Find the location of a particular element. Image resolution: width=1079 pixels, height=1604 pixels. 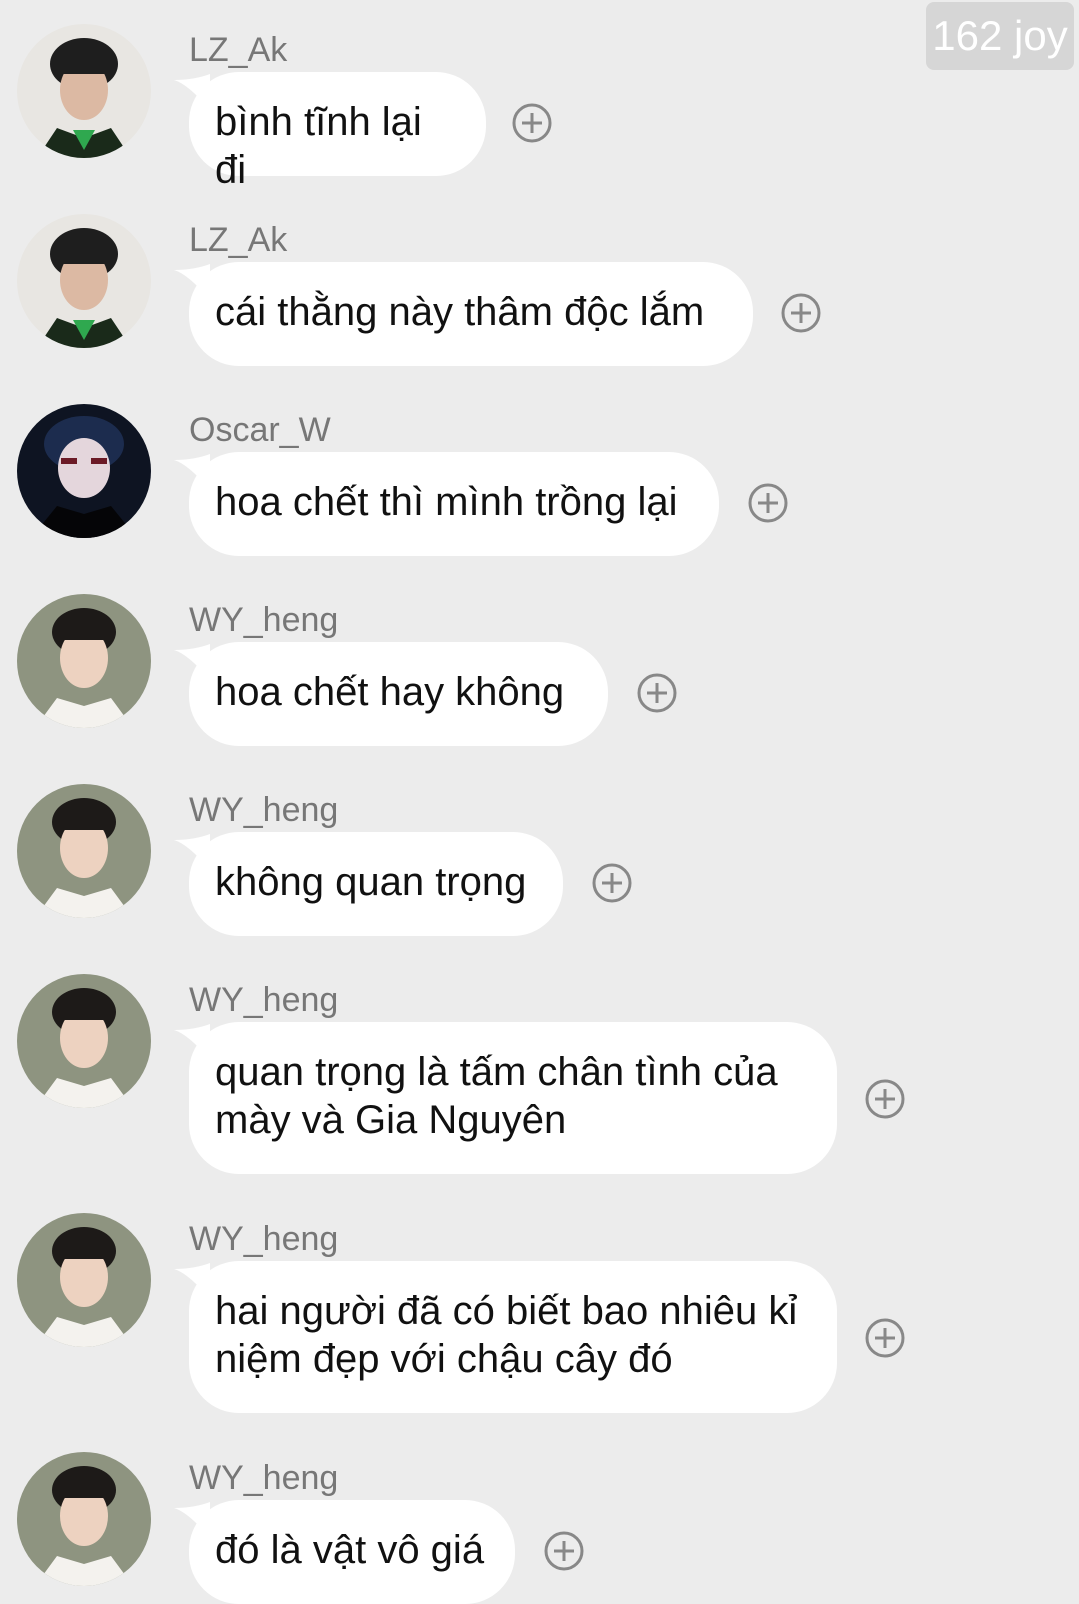

message-bubble: hoa chết thì mình trồng lại is located at coordinates (454, 504).